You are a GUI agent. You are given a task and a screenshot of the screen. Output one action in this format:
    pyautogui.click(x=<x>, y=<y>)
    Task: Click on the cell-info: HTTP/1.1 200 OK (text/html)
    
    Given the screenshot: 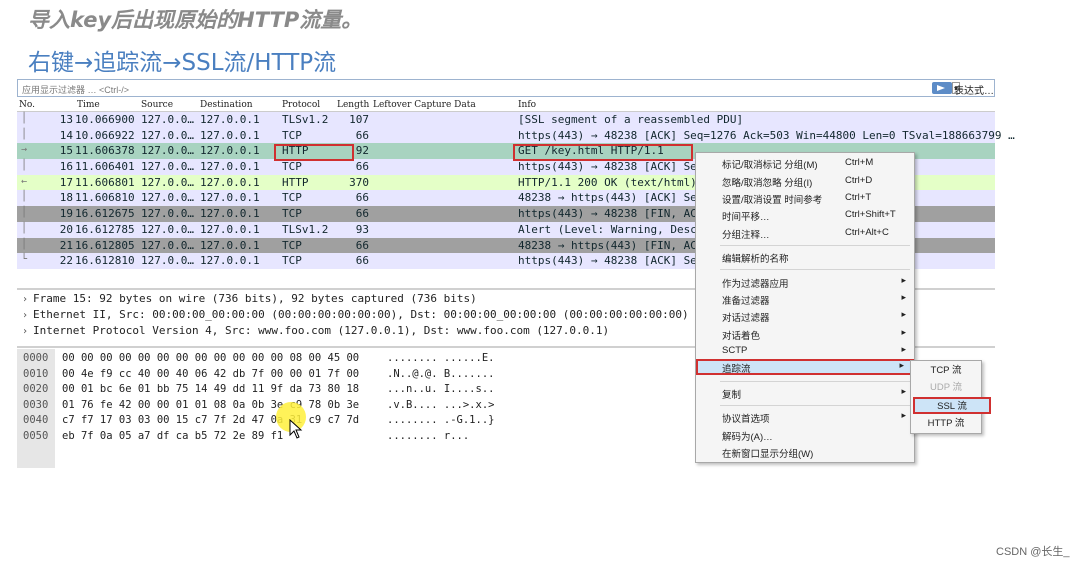 What is the action you would take?
    pyautogui.click(x=607, y=182)
    